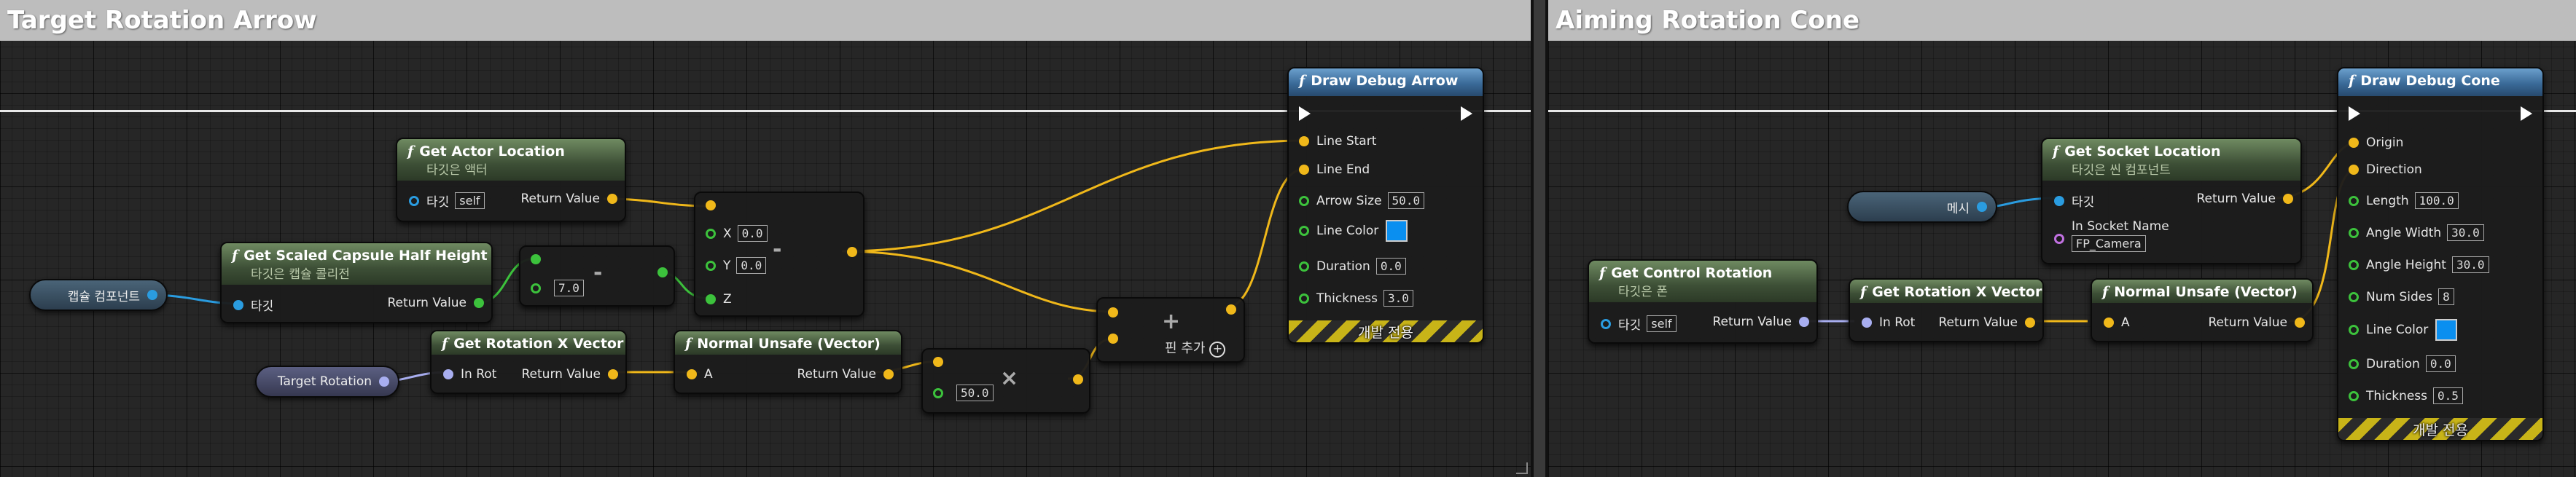  I want to click on exec-input-pin, so click(2354, 113).